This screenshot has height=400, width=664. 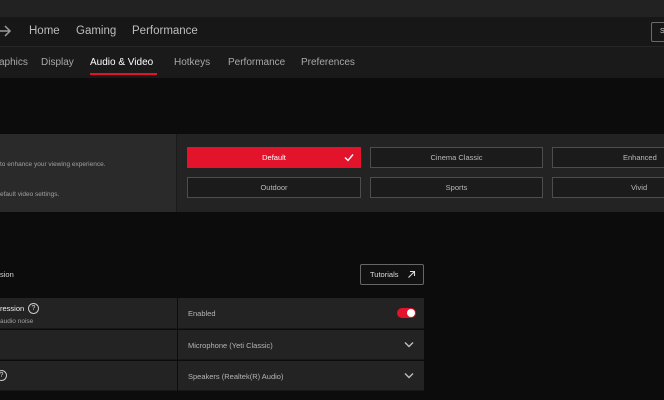 What do you see at coordinates (332, 8) in the screenshot?
I see `title-bar` at bounding box center [332, 8].